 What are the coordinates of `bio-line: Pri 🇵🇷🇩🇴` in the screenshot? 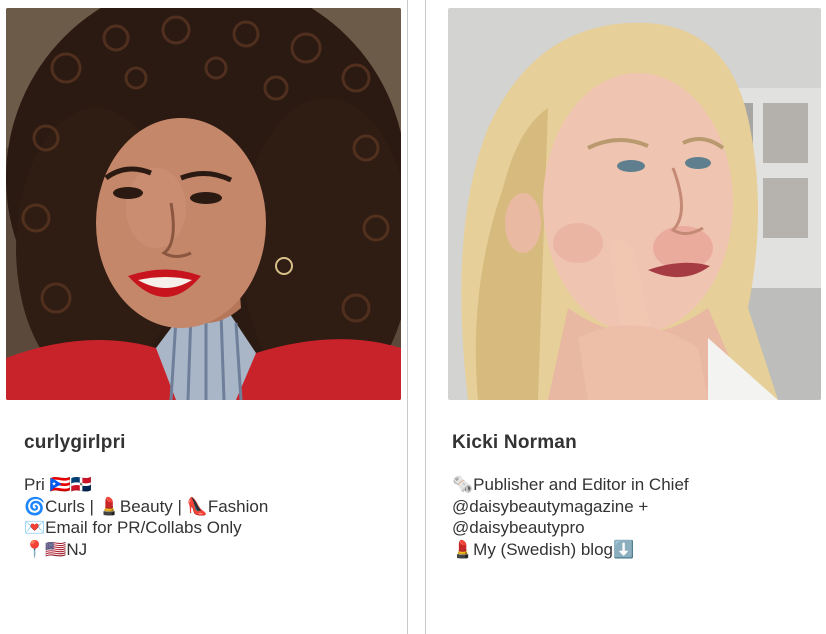 It's located at (58, 484).